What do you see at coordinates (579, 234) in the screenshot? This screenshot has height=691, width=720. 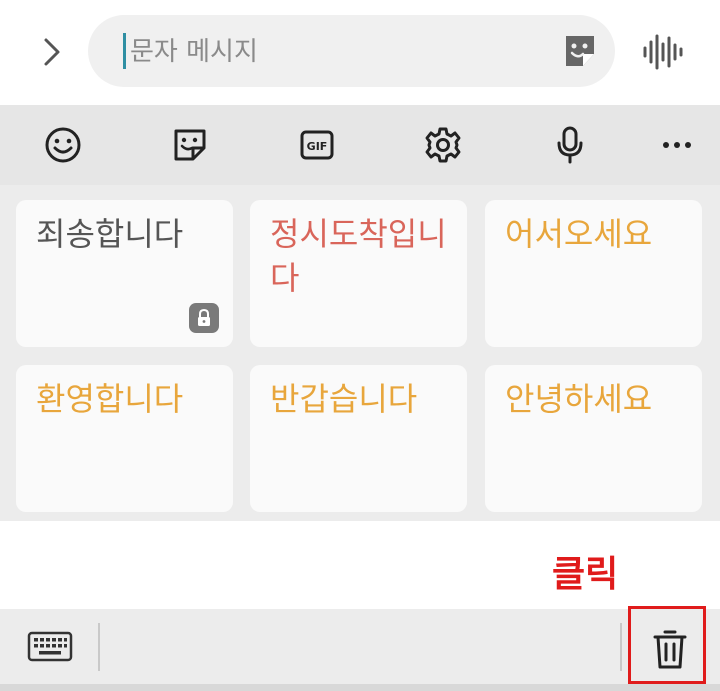 I see `phrase-text: 어서오세요` at bounding box center [579, 234].